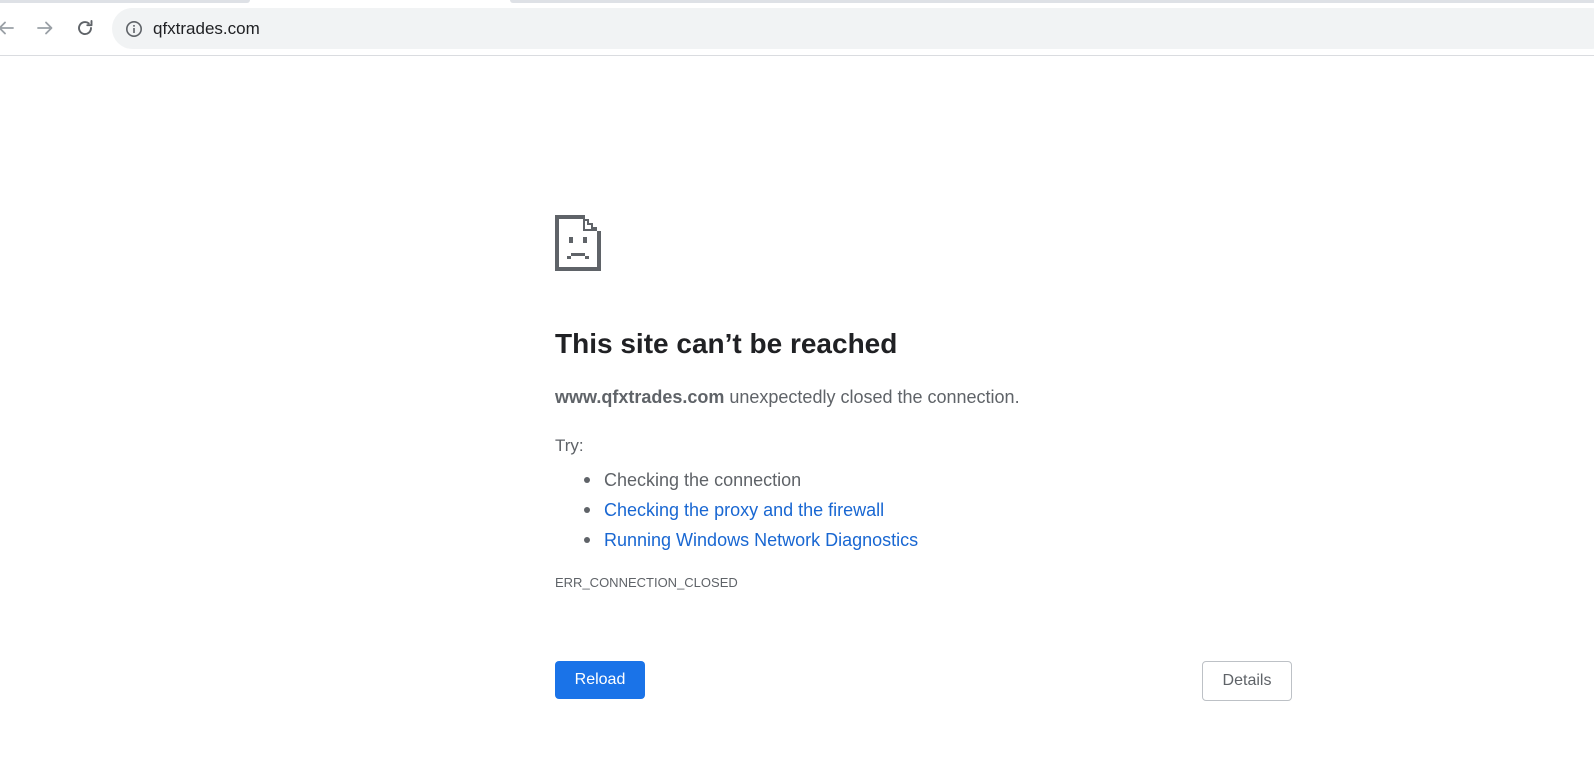 The height and width of the screenshot is (768, 1594). Describe the element at coordinates (853, 28) in the screenshot. I see `address-bar: qfxtrades.com` at that location.